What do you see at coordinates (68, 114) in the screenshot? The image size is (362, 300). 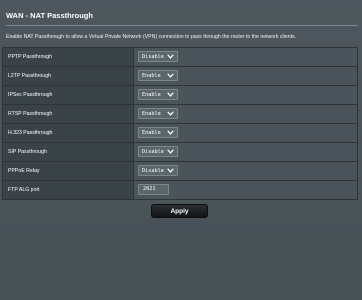 I see `setting-label: RTSP Passthrough` at bounding box center [68, 114].